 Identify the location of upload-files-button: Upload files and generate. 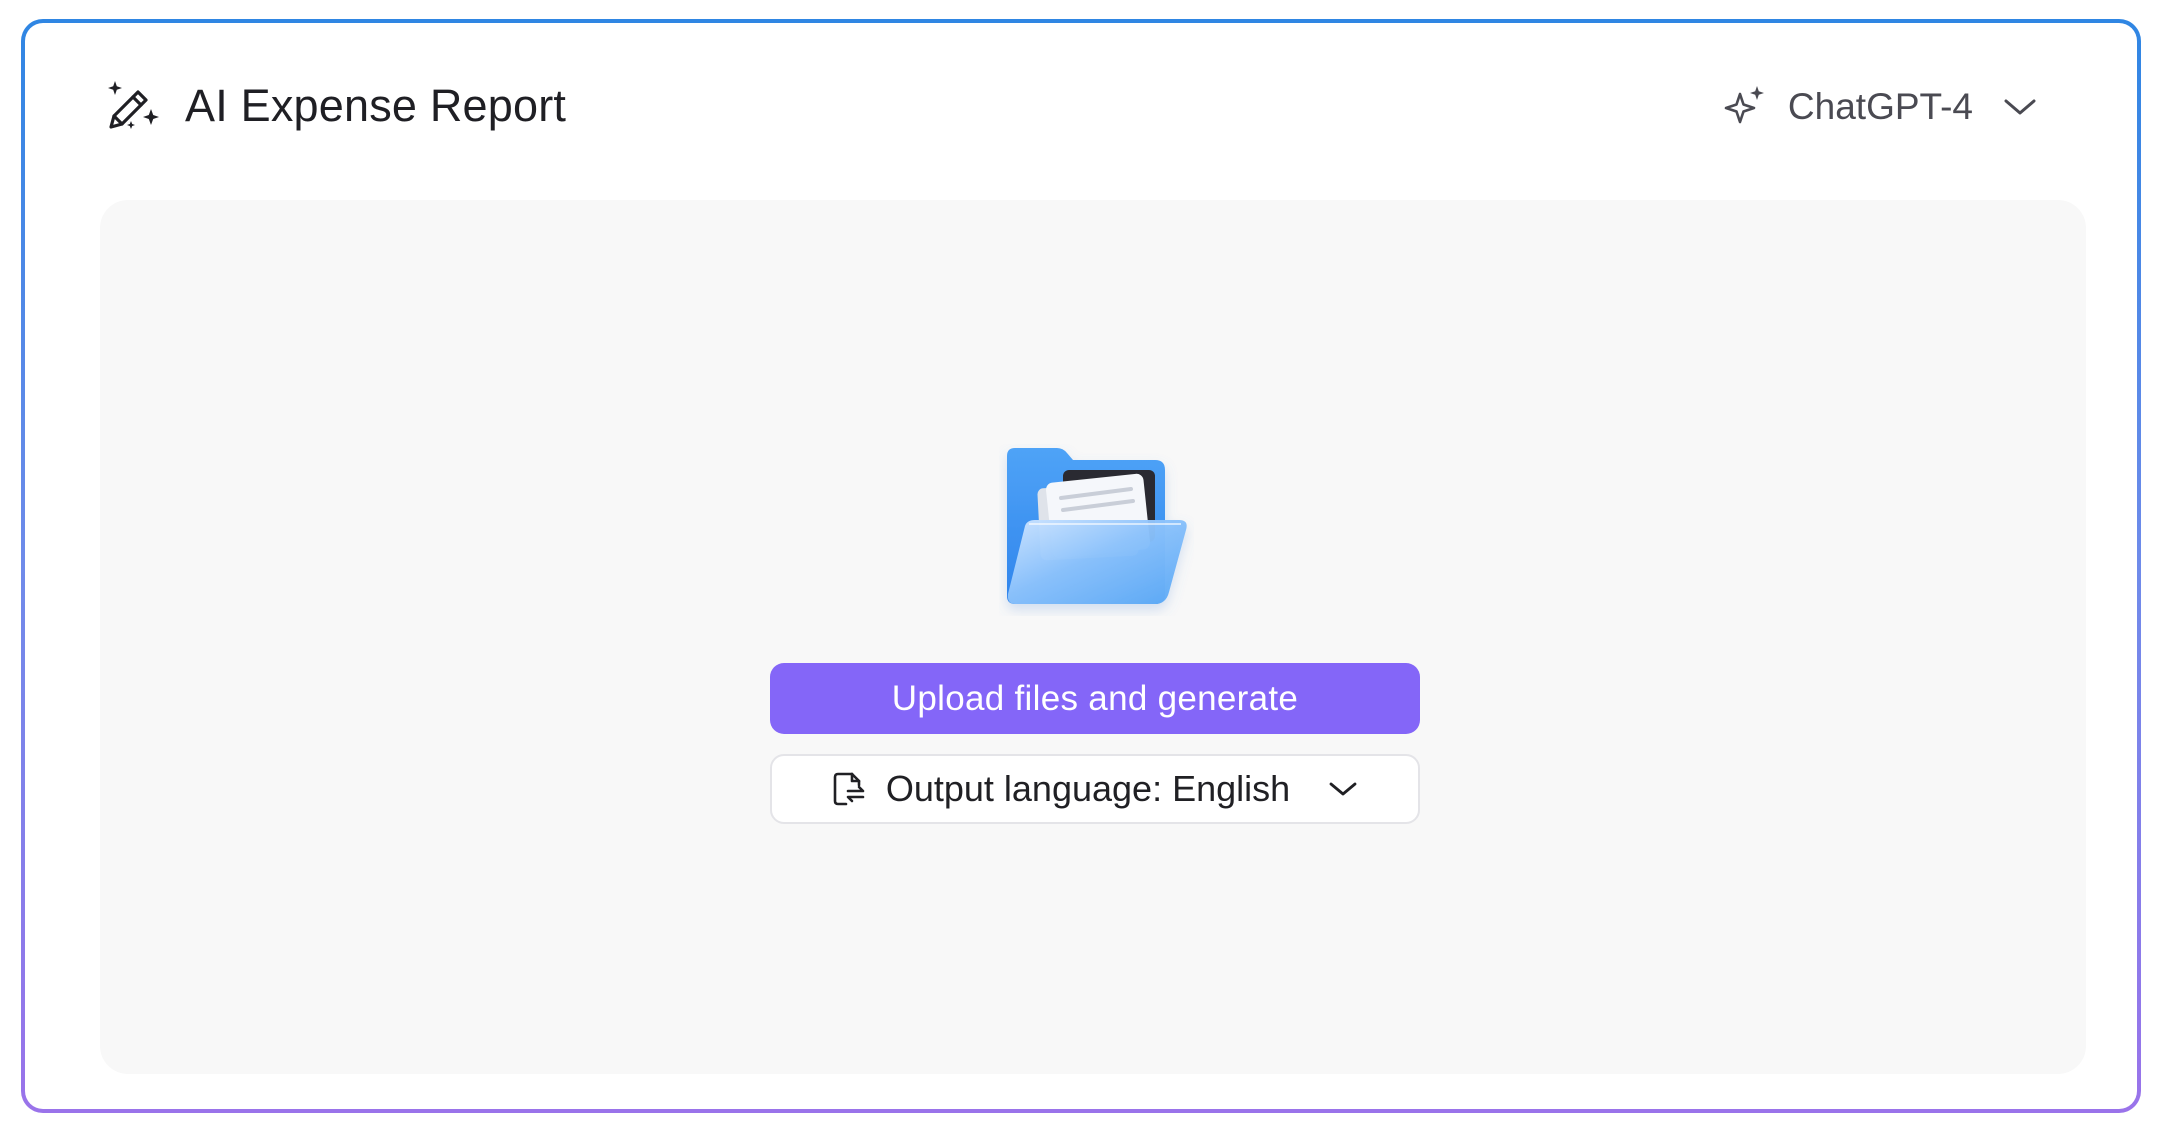
(1095, 698).